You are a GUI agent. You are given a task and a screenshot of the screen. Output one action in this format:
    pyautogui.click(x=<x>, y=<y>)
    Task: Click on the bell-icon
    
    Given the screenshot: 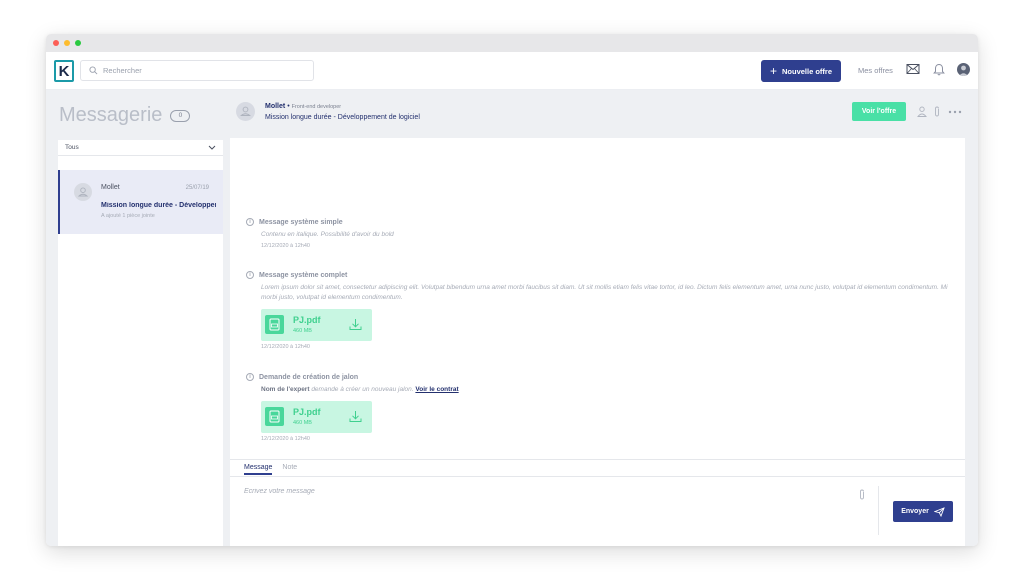 What is the action you would take?
    pyautogui.click(x=939, y=69)
    